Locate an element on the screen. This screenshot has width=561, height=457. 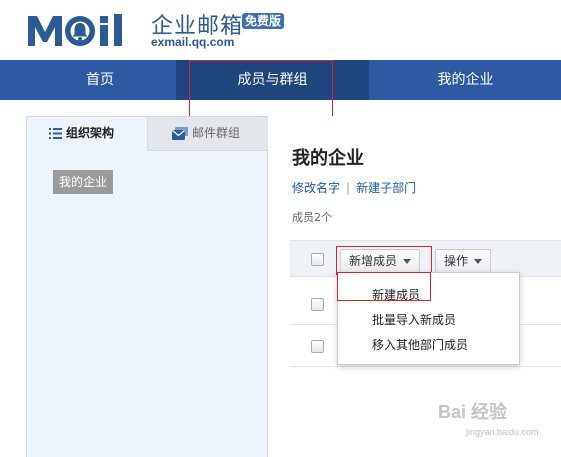
page-title: 我的企业 is located at coordinates (328, 158).